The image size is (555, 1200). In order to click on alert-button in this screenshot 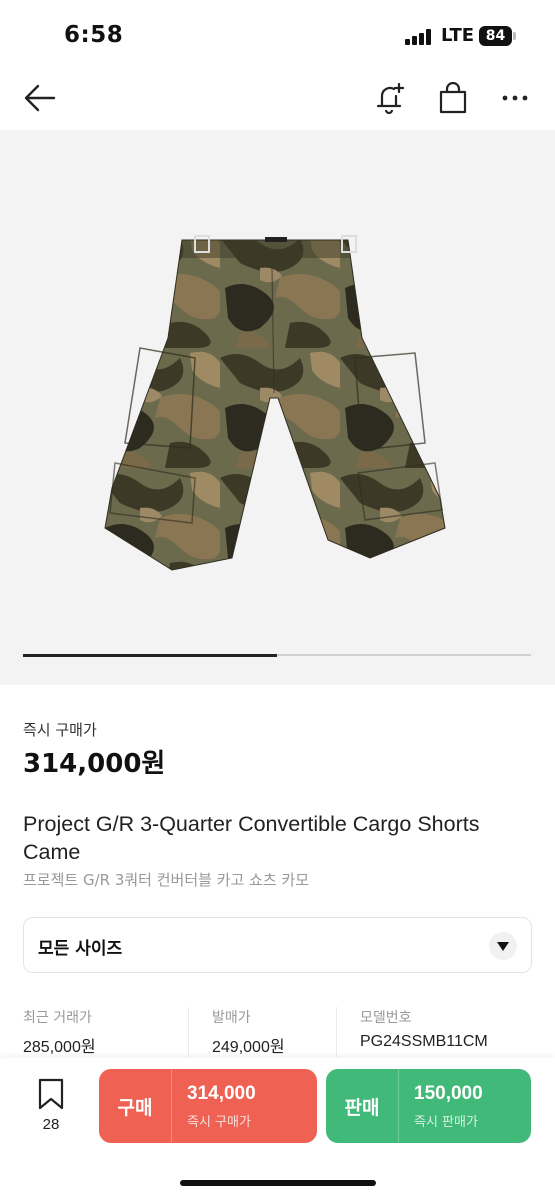, I will do `click(390, 98)`.